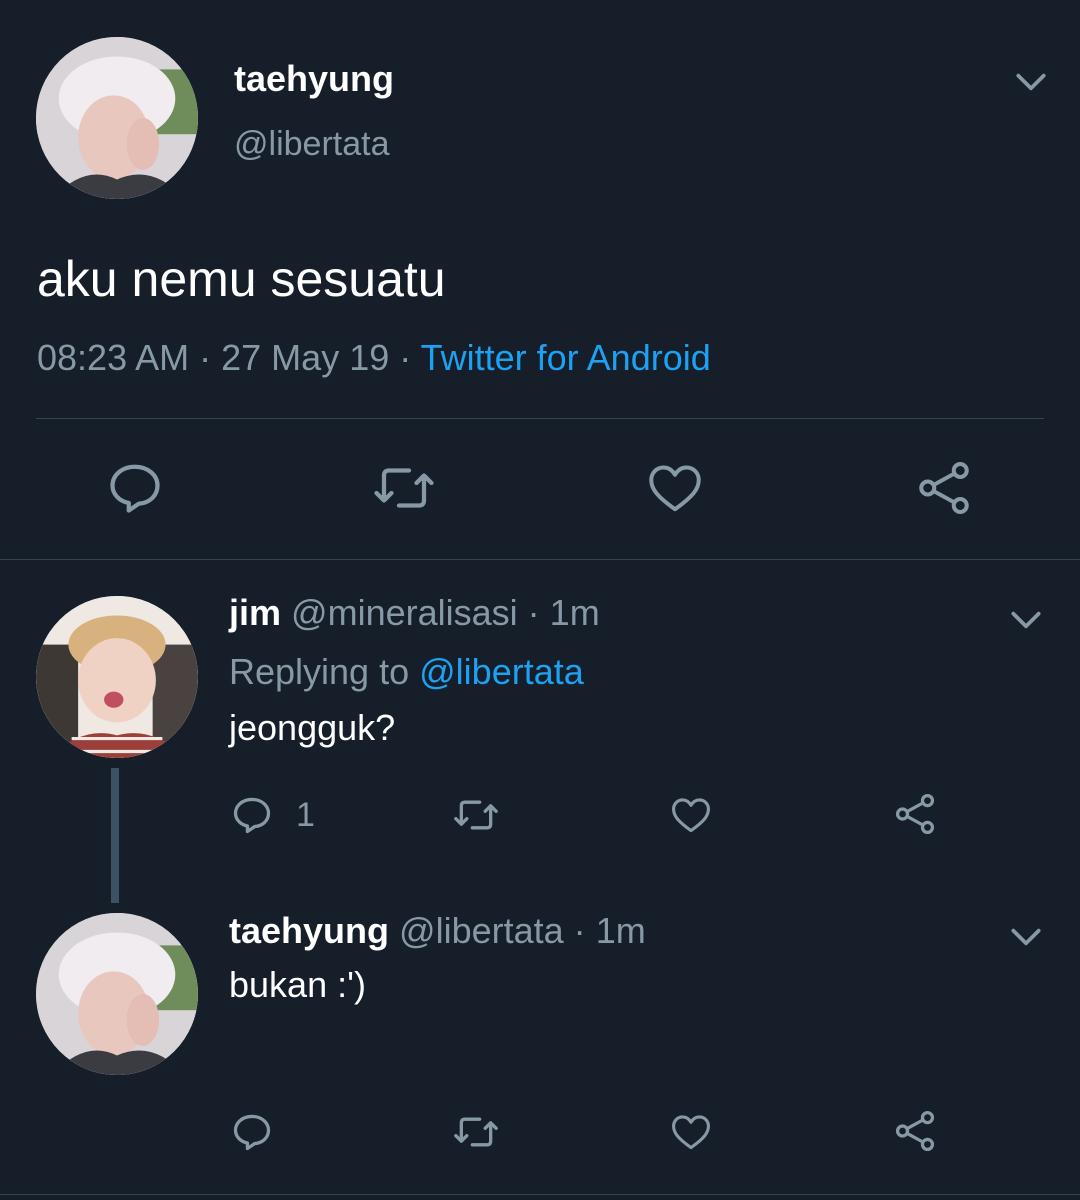 The width and height of the screenshot is (1080, 1200). I want to click on reply2-header: taehyung @libertata · 1m, so click(437, 931).